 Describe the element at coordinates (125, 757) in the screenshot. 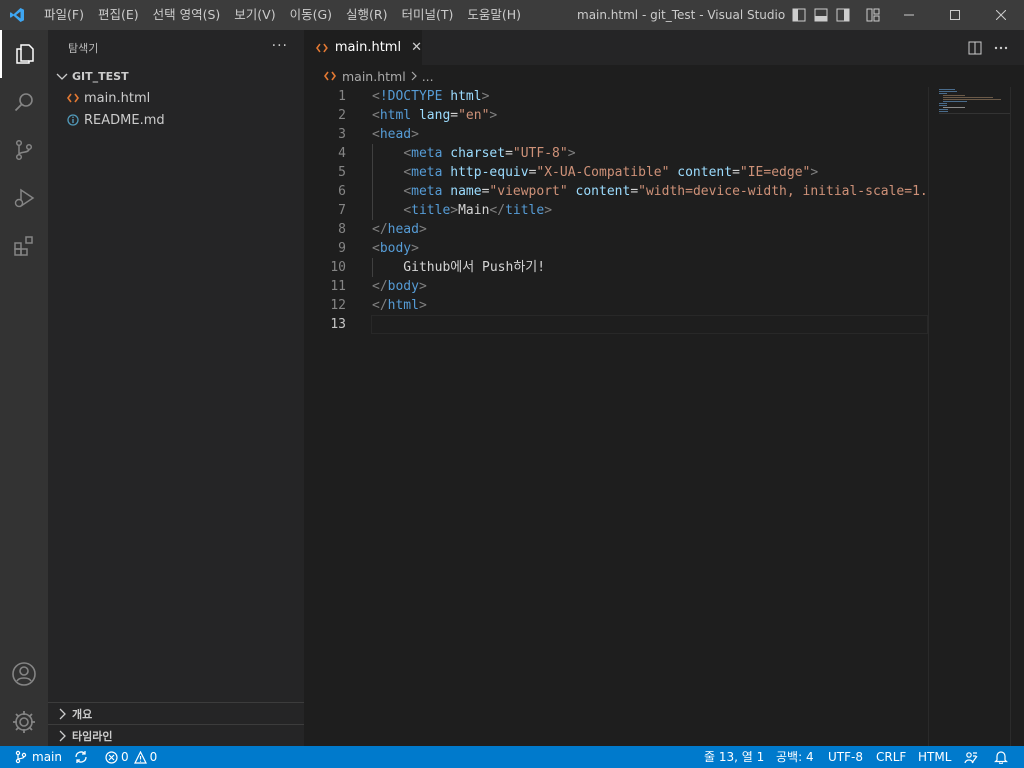

I see `error-count: 0` at that location.